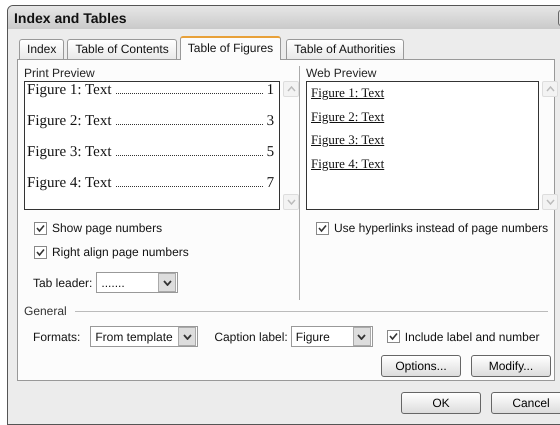  I want to click on field-label: Caption label:, so click(251, 337).